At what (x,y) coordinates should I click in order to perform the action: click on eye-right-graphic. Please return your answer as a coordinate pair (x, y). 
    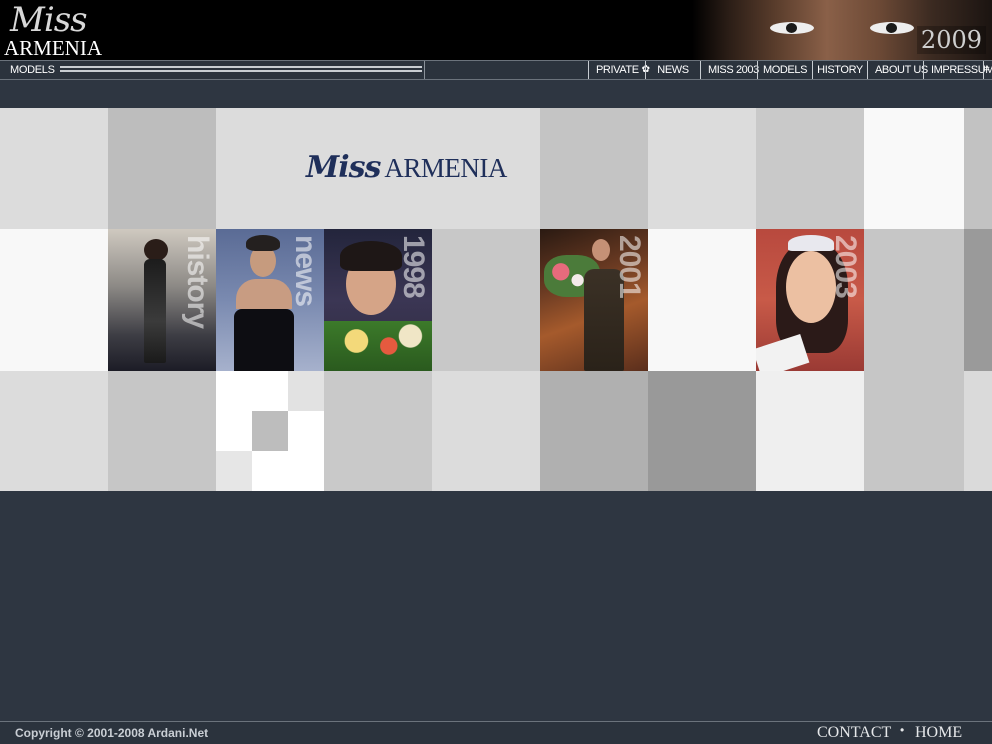
    Looking at the image, I should click on (892, 28).